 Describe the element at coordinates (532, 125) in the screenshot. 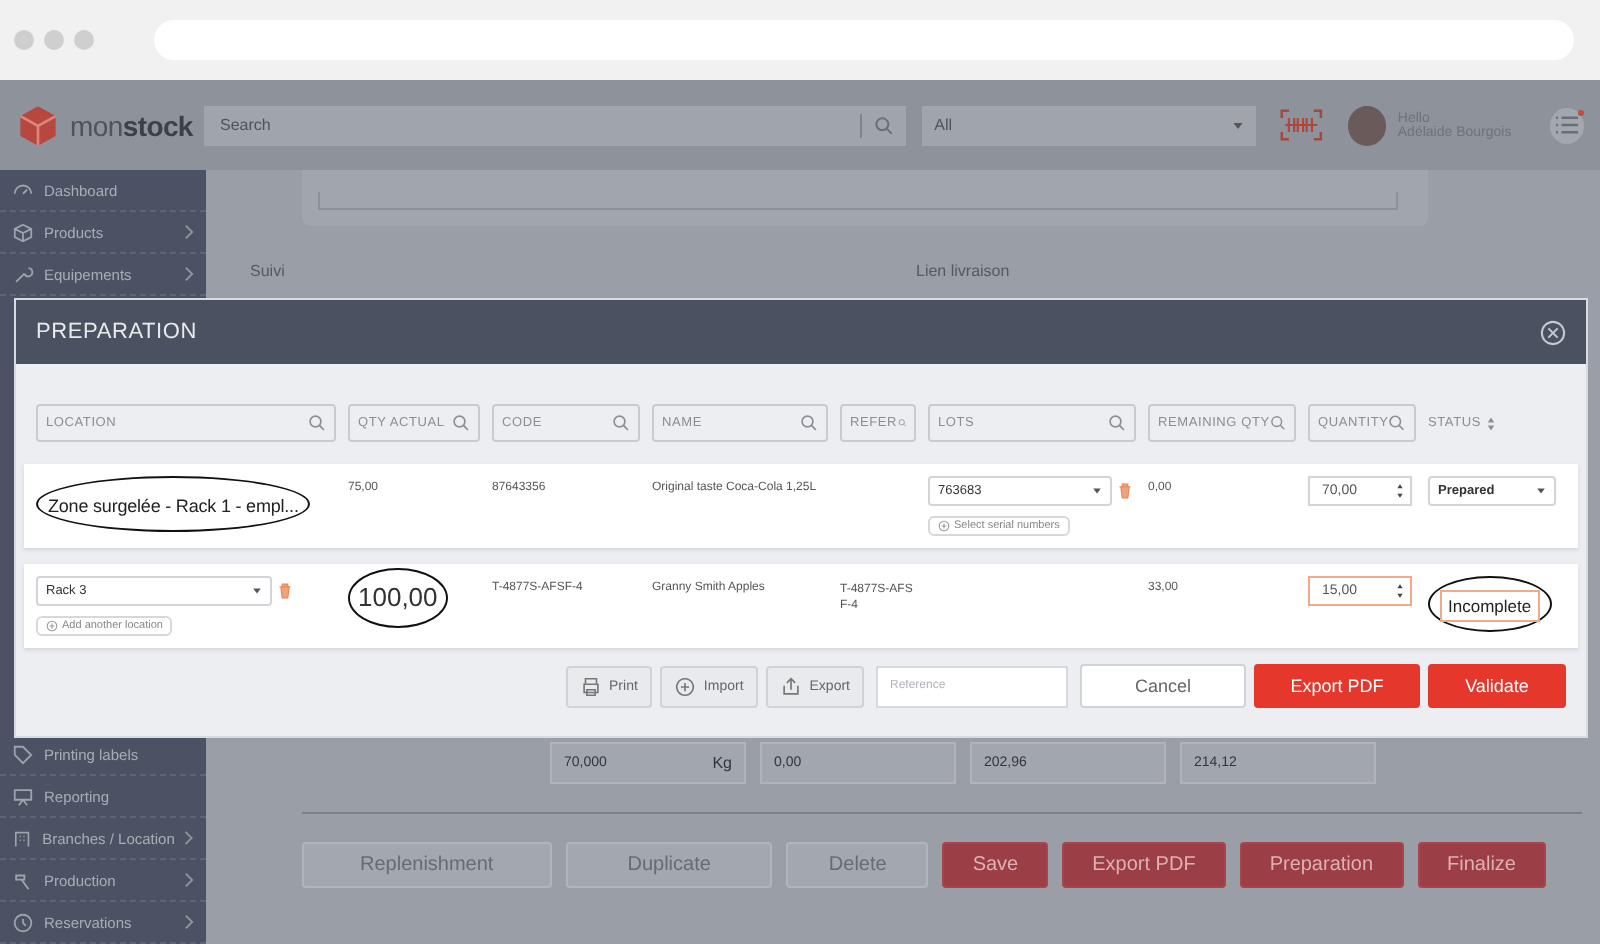

I see `search-field: Search` at that location.